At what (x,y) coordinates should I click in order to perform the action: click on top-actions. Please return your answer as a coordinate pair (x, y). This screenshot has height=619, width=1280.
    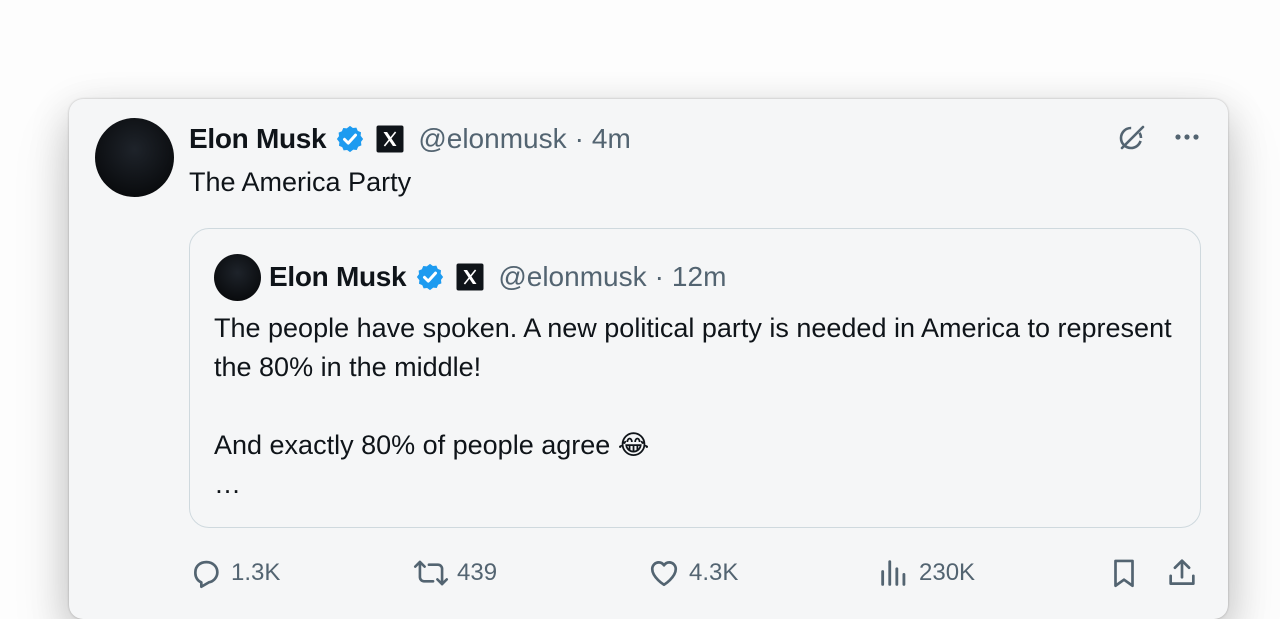
    Looking at the image, I should click on (1159, 137).